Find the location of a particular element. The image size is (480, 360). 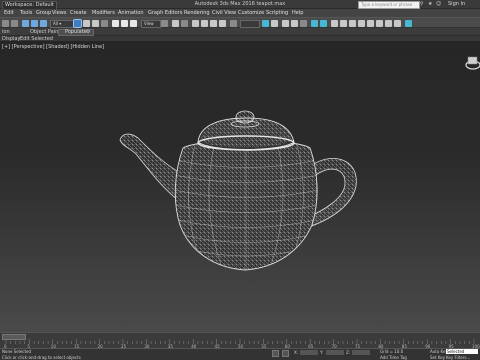

redo-icon is located at coordinates (14, 23).